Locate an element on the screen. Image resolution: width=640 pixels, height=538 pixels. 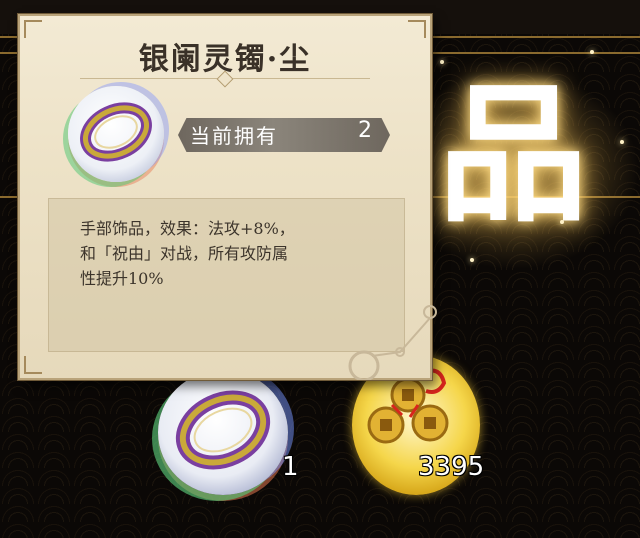
owned-label: 当前拥有 is located at coordinates (234, 136).